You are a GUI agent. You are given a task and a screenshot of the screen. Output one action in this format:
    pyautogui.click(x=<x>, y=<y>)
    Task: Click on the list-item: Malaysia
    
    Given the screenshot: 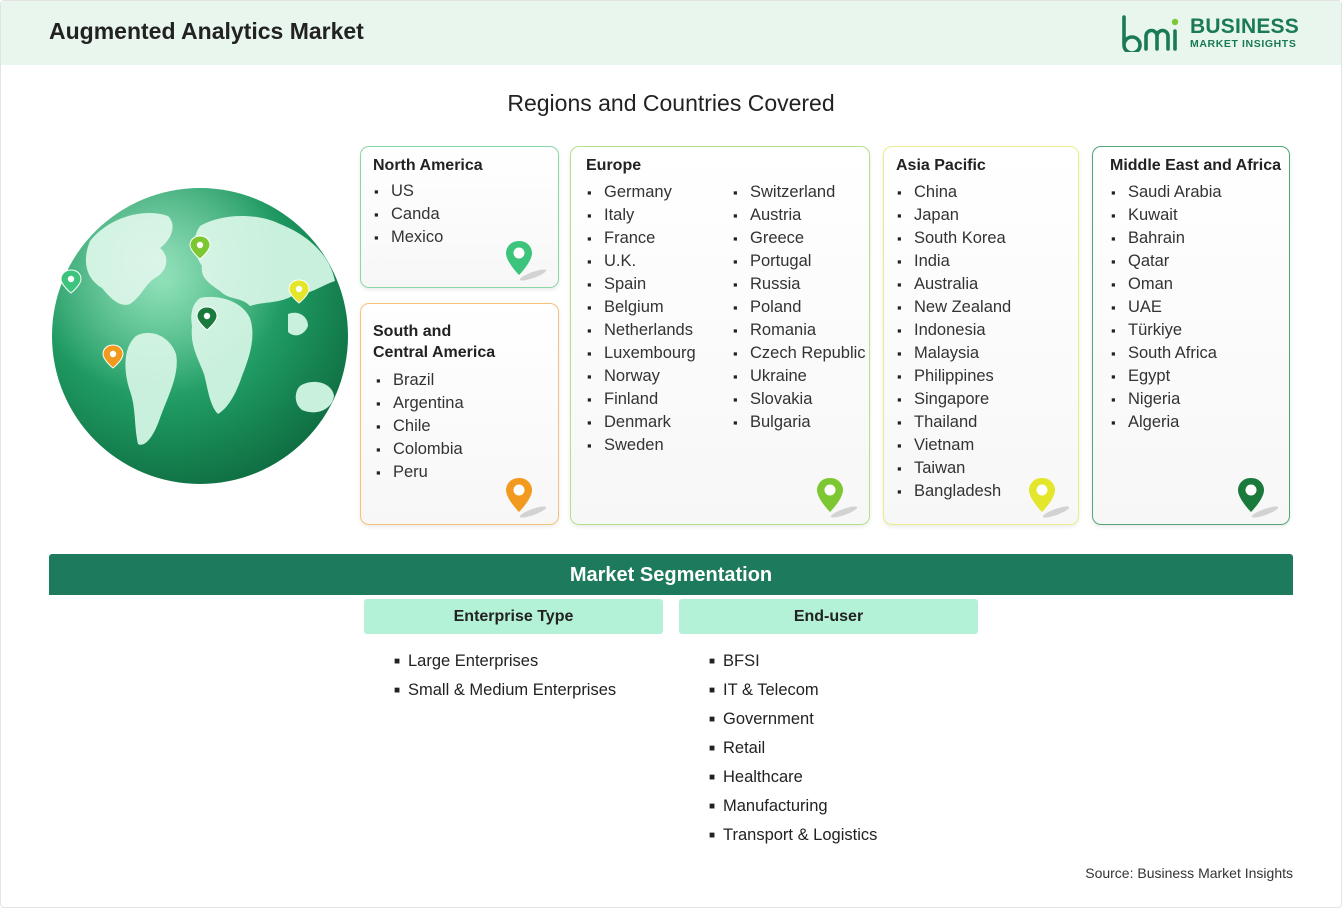 What is the action you would take?
    pyautogui.click(x=954, y=353)
    